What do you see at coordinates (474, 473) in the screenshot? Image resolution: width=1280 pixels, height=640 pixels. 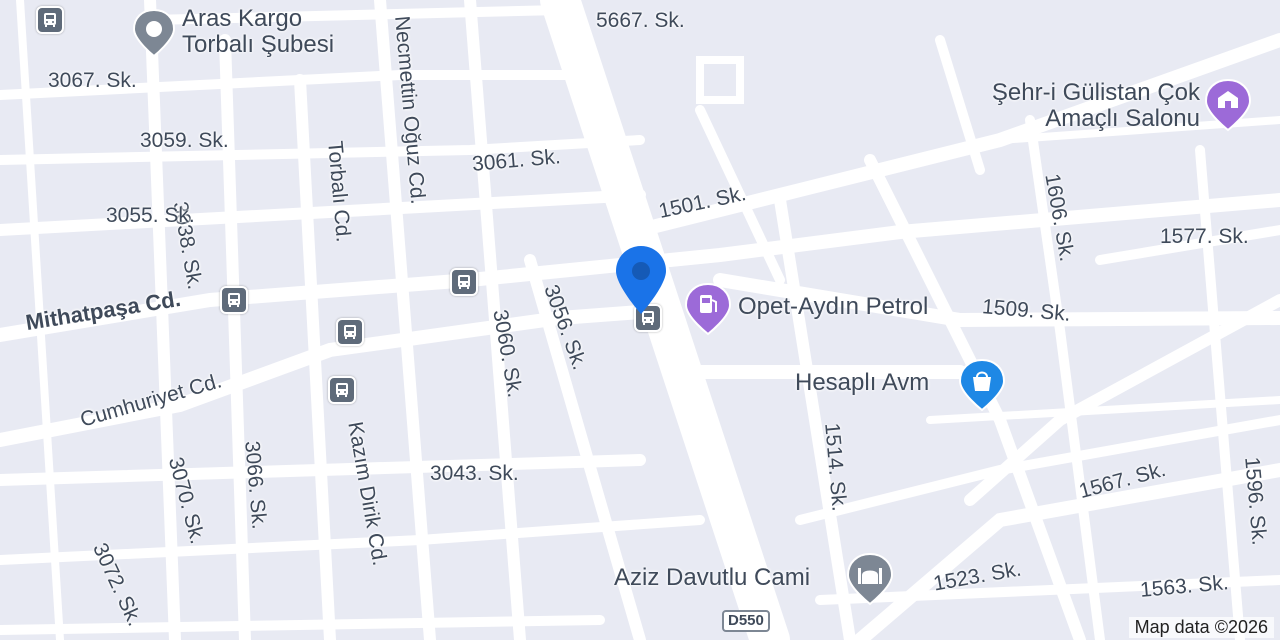 I see `street-label: 3043. Sk.` at bounding box center [474, 473].